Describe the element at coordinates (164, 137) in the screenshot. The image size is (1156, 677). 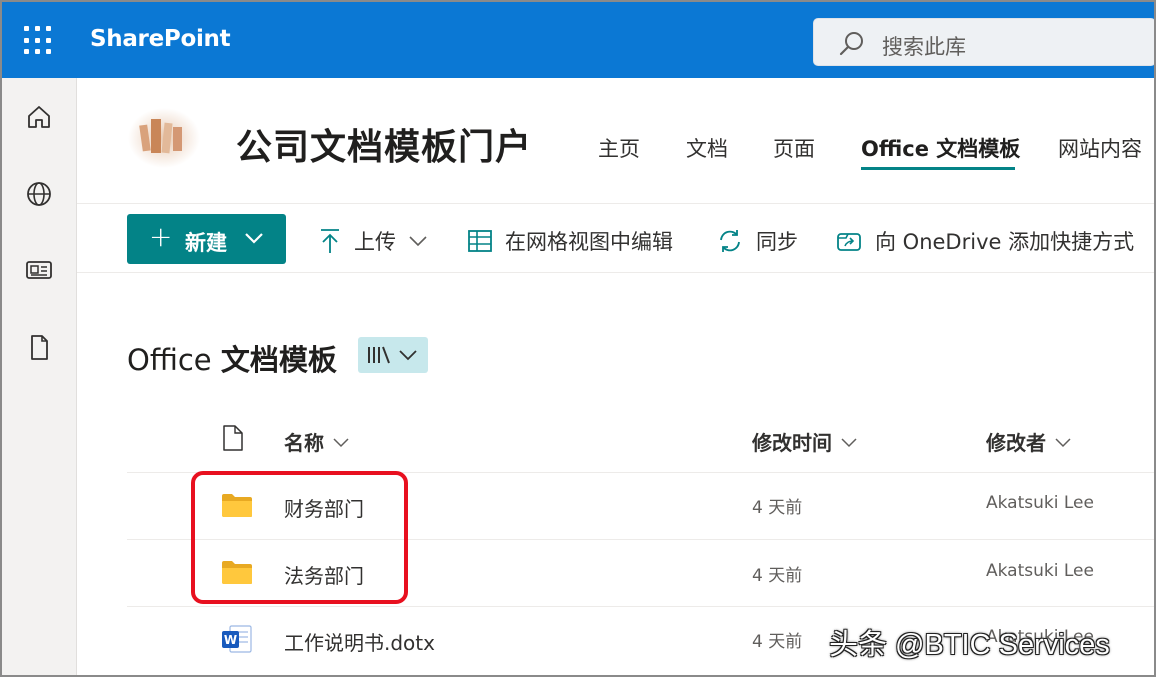
I see `site-logo` at that location.